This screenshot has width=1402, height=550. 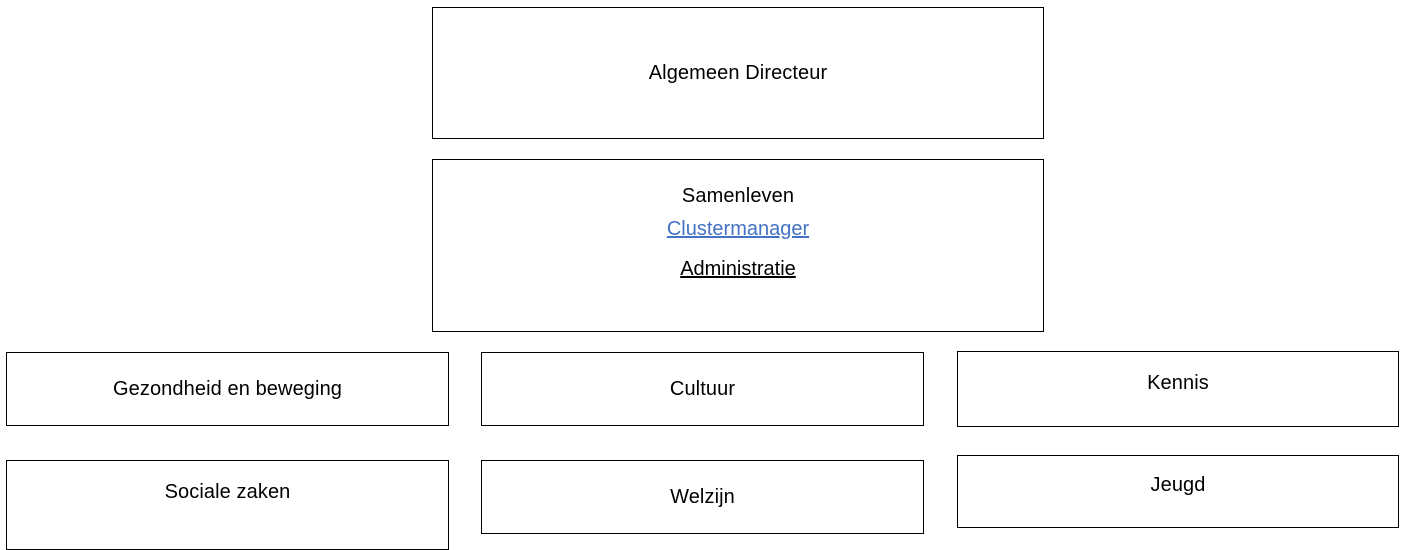 I want to click on clustermanager-link: Clustermanager, so click(x=738, y=229).